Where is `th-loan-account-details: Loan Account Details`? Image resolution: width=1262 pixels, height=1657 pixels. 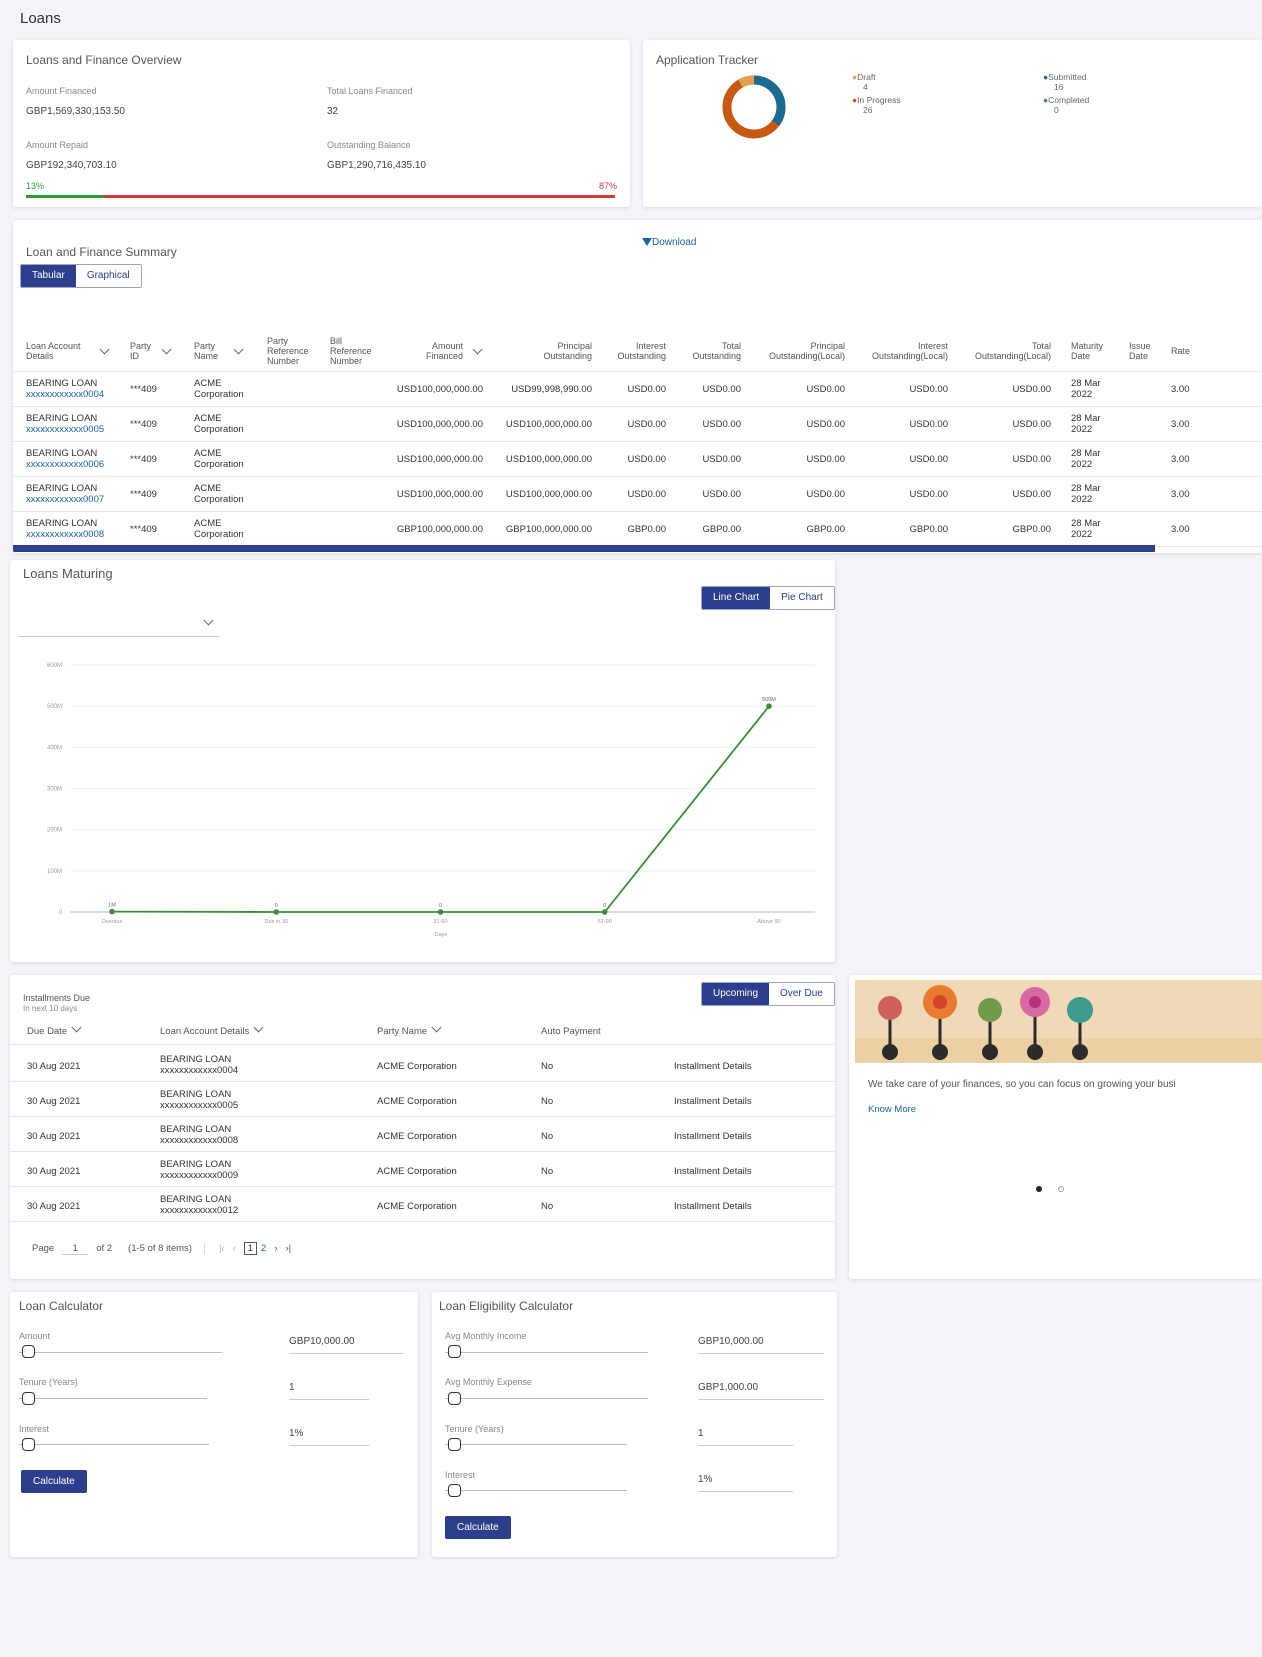 th-loan-account-details: Loan Account Details is located at coordinates (212, 1029).